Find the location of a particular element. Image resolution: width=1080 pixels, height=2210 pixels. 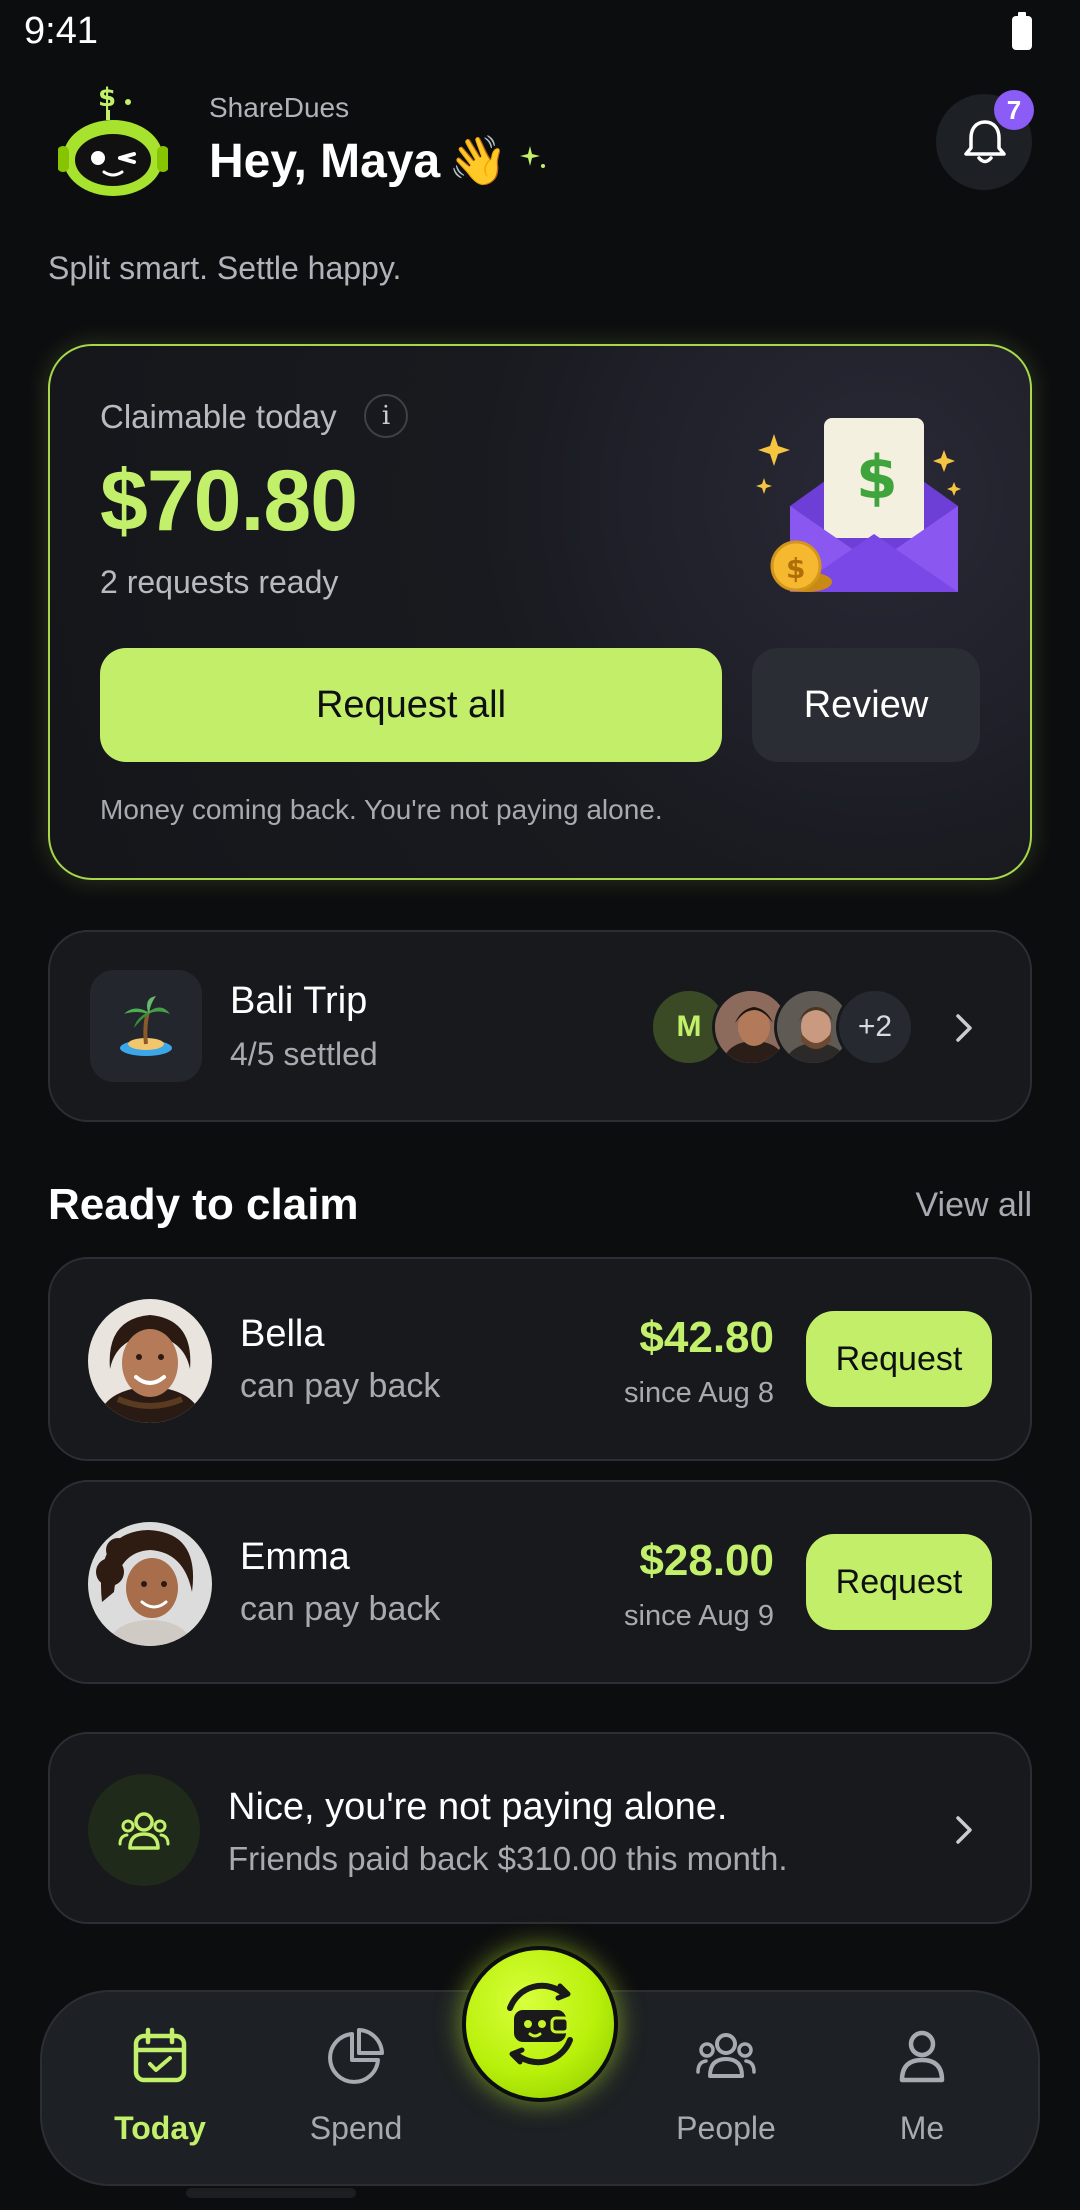

person-name: Bella is located at coordinates (282, 1334).